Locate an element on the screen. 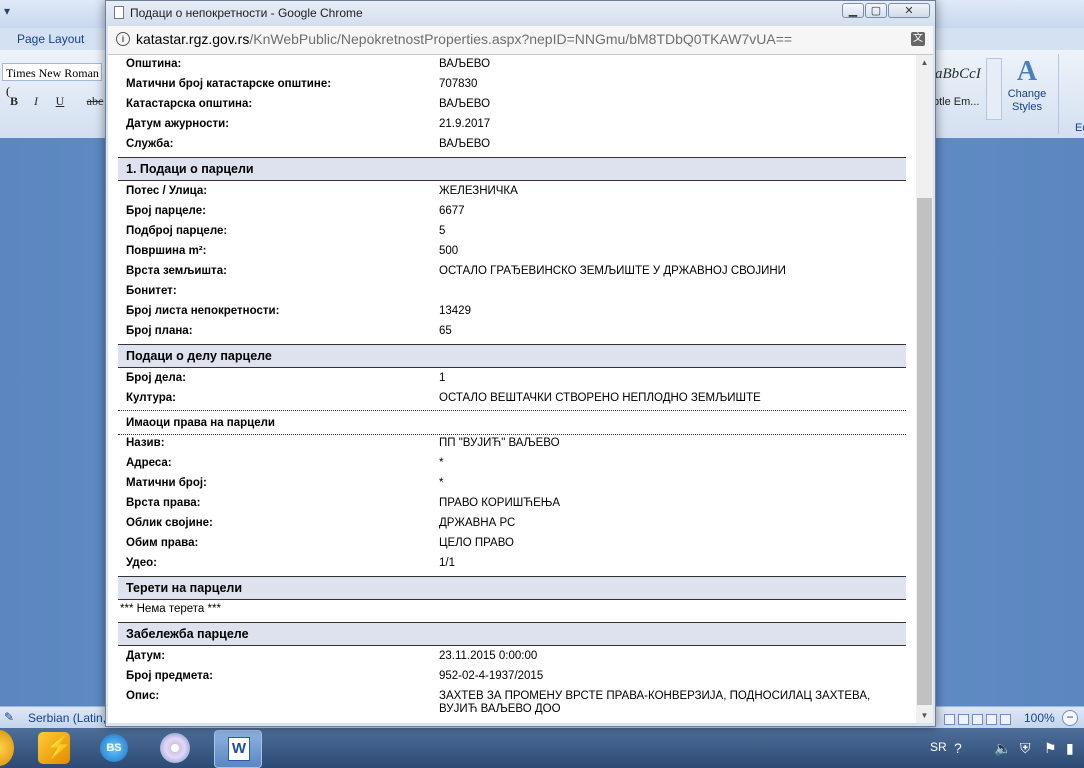  style-gallery-preview: aBbCcI is located at coordinates (958, 74).